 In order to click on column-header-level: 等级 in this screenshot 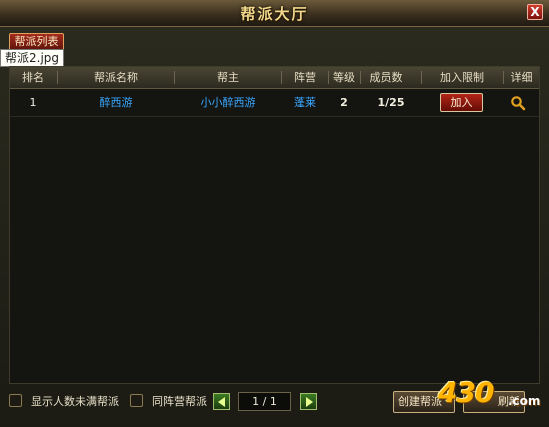, I will do `click(344, 77)`.